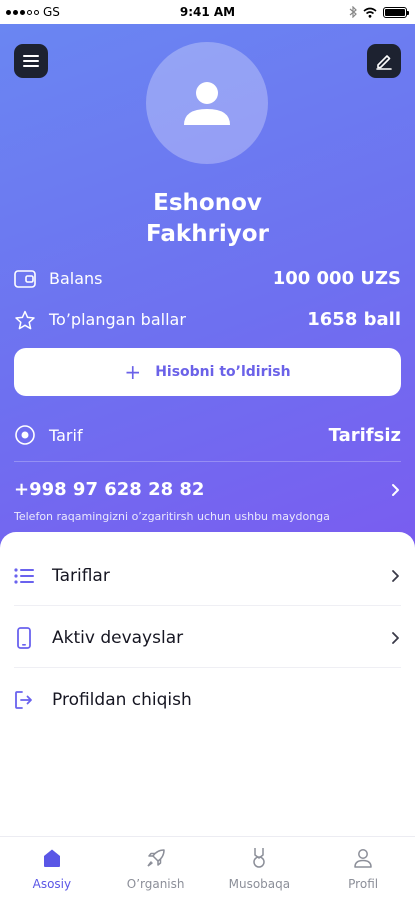 Image resolution: width=415 pixels, height=900 pixels. I want to click on balance-row: Balans 100 000 UZS, so click(207, 278).